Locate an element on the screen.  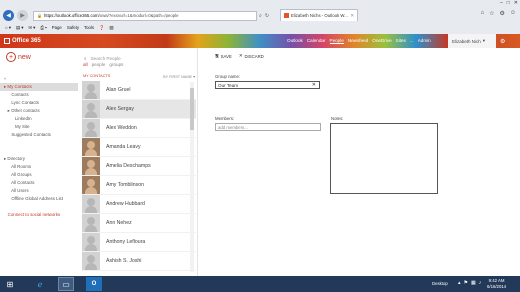
folder-item: All Contacts is located at coordinates (39, 183).